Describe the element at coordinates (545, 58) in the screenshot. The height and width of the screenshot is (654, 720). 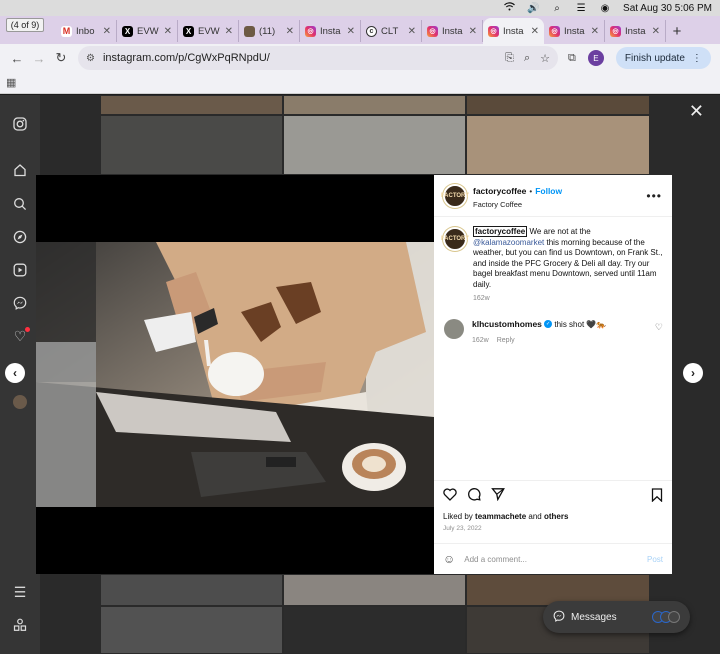
I see `bookmark-star-icon: ☆` at that location.